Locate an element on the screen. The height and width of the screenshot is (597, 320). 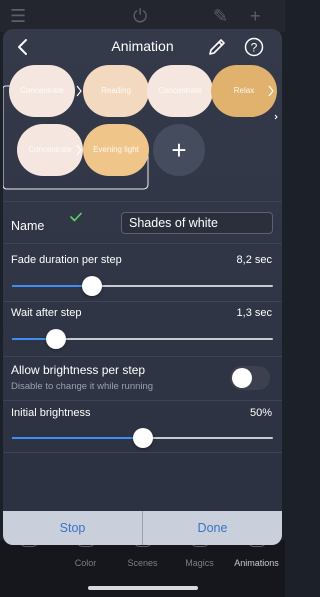
stop-button: Stop is located at coordinates (72, 528).